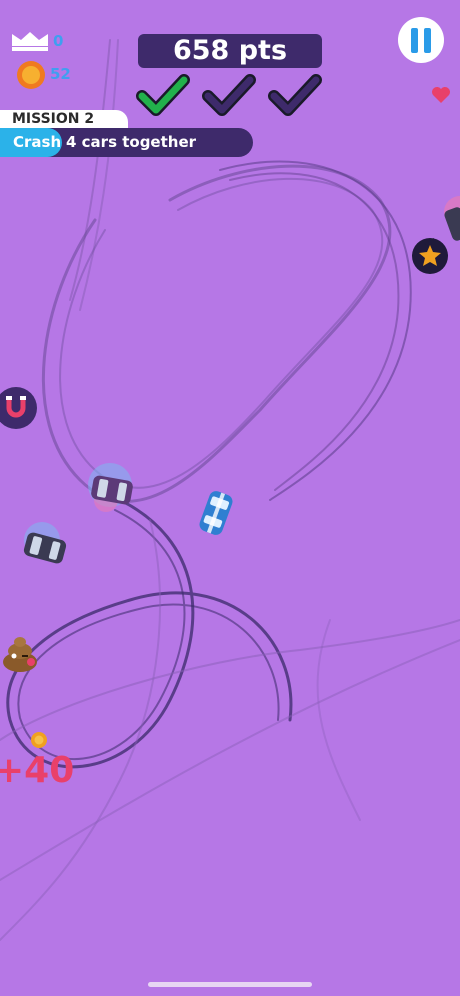 The height and width of the screenshot is (996, 460). Describe the element at coordinates (60, 74) in the screenshot. I see `coin-count: 52` at that location.